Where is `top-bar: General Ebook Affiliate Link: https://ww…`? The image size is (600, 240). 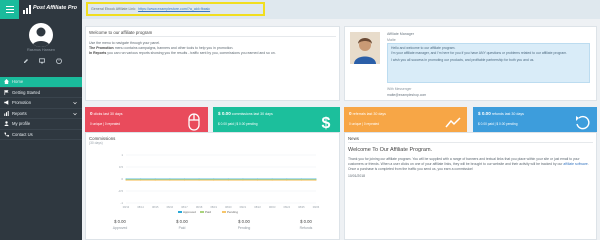
top-bar: General Ebook Affiliate Link: https://ww… is located at coordinates (341, 9).